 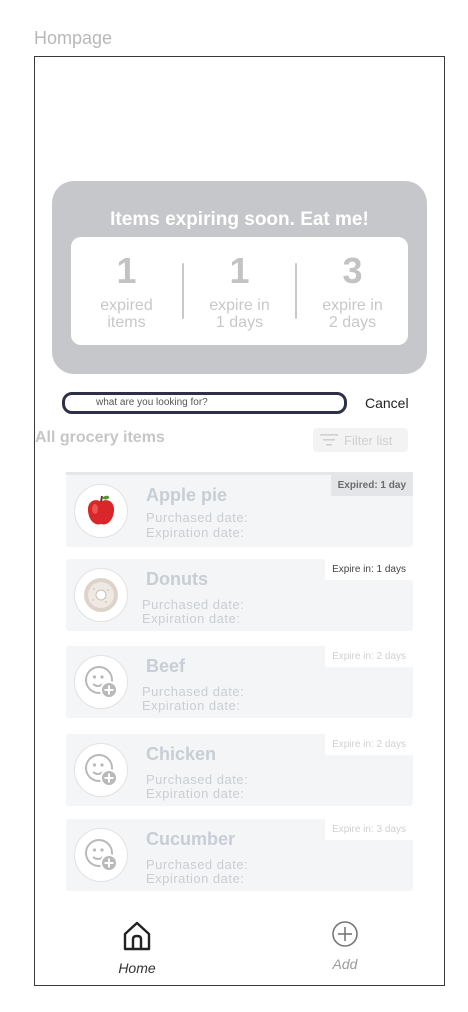 What do you see at coordinates (387, 403) in the screenshot?
I see `cancel-button: Cancel` at bounding box center [387, 403].